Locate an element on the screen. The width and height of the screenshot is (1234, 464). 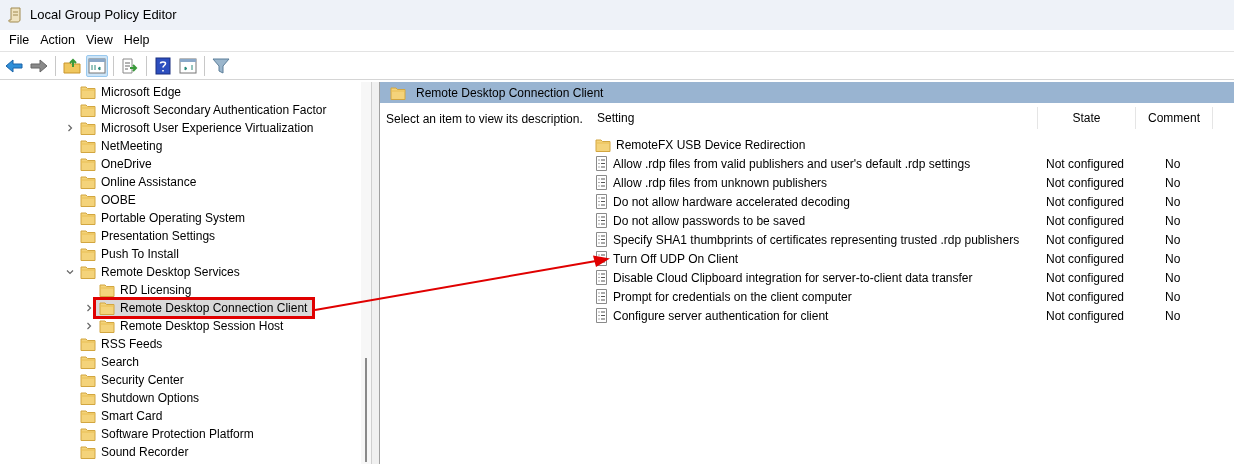
menu-item: File is located at coordinates (19, 40).